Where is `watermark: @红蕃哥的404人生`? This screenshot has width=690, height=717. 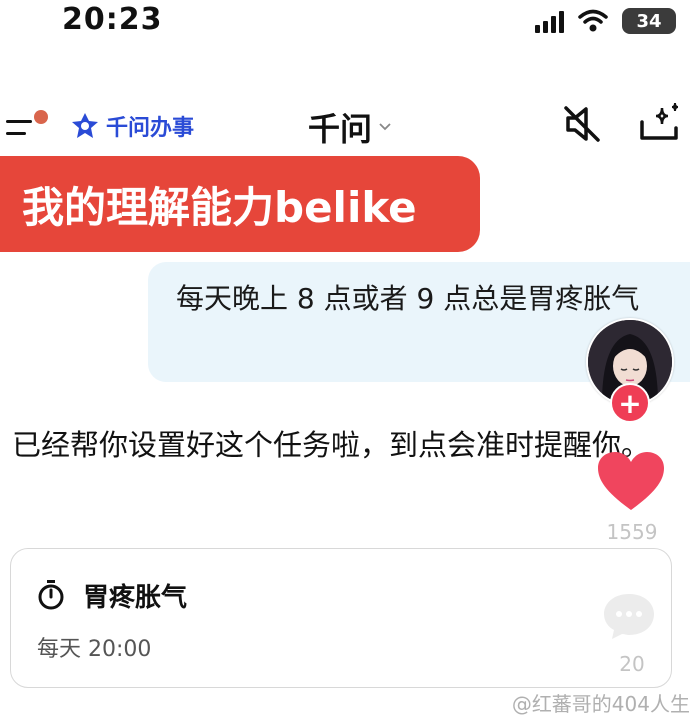 watermark: @红蕃哥的404人生 is located at coordinates (601, 702).